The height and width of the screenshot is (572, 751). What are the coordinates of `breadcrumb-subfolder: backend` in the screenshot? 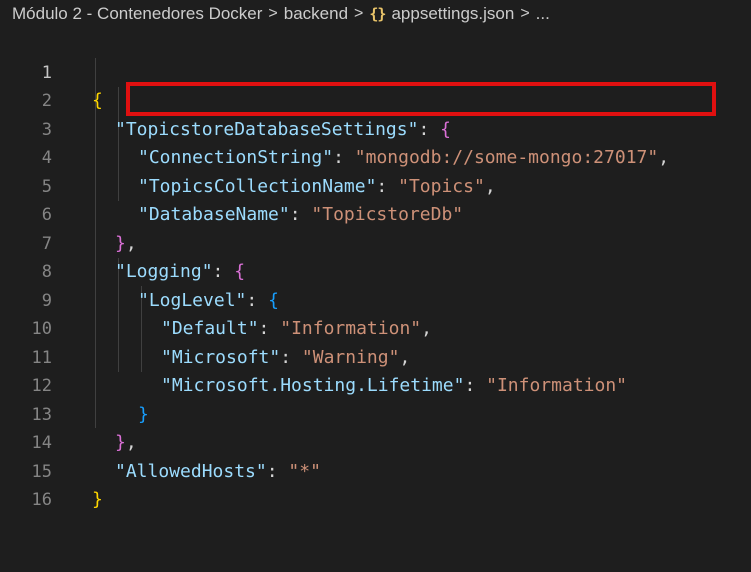 It's located at (316, 14).